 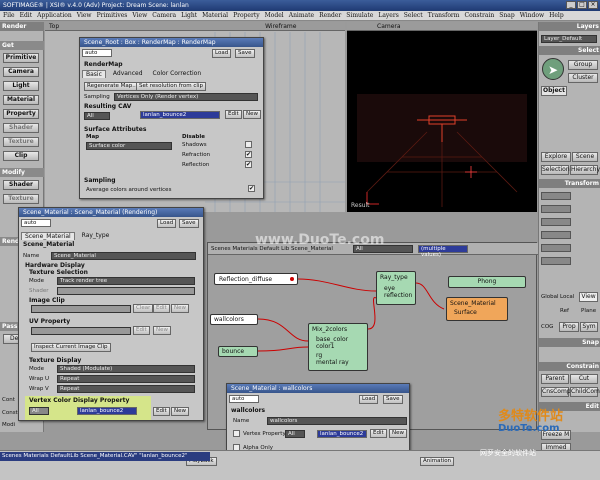 What do you see at coordinates (141, 330) in the screenshot?
I see `uv-edit-button: Edit` at bounding box center [141, 330].